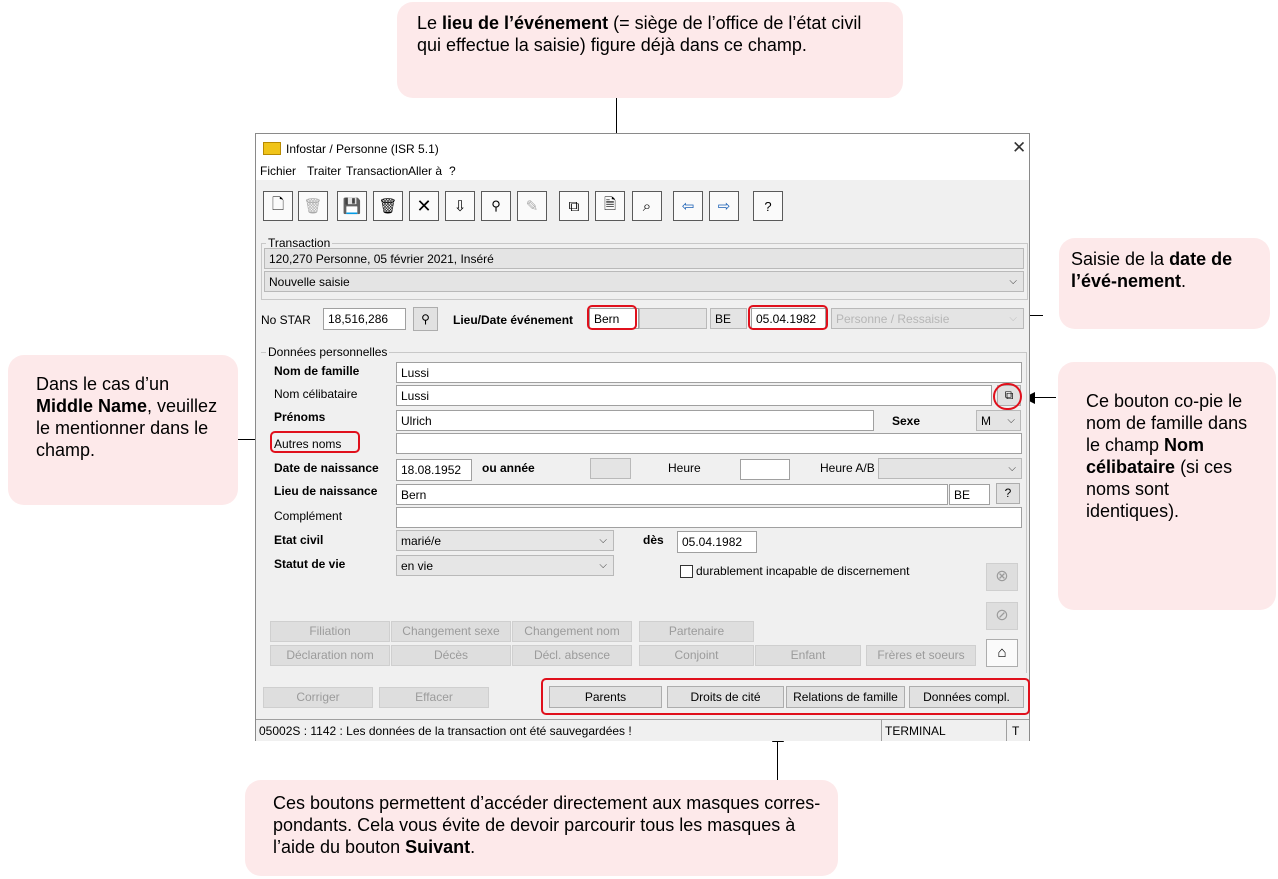  What do you see at coordinates (647, 206) in the screenshot?
I see `search-doc-icon: ⌕` at bounding box center [647, 206].